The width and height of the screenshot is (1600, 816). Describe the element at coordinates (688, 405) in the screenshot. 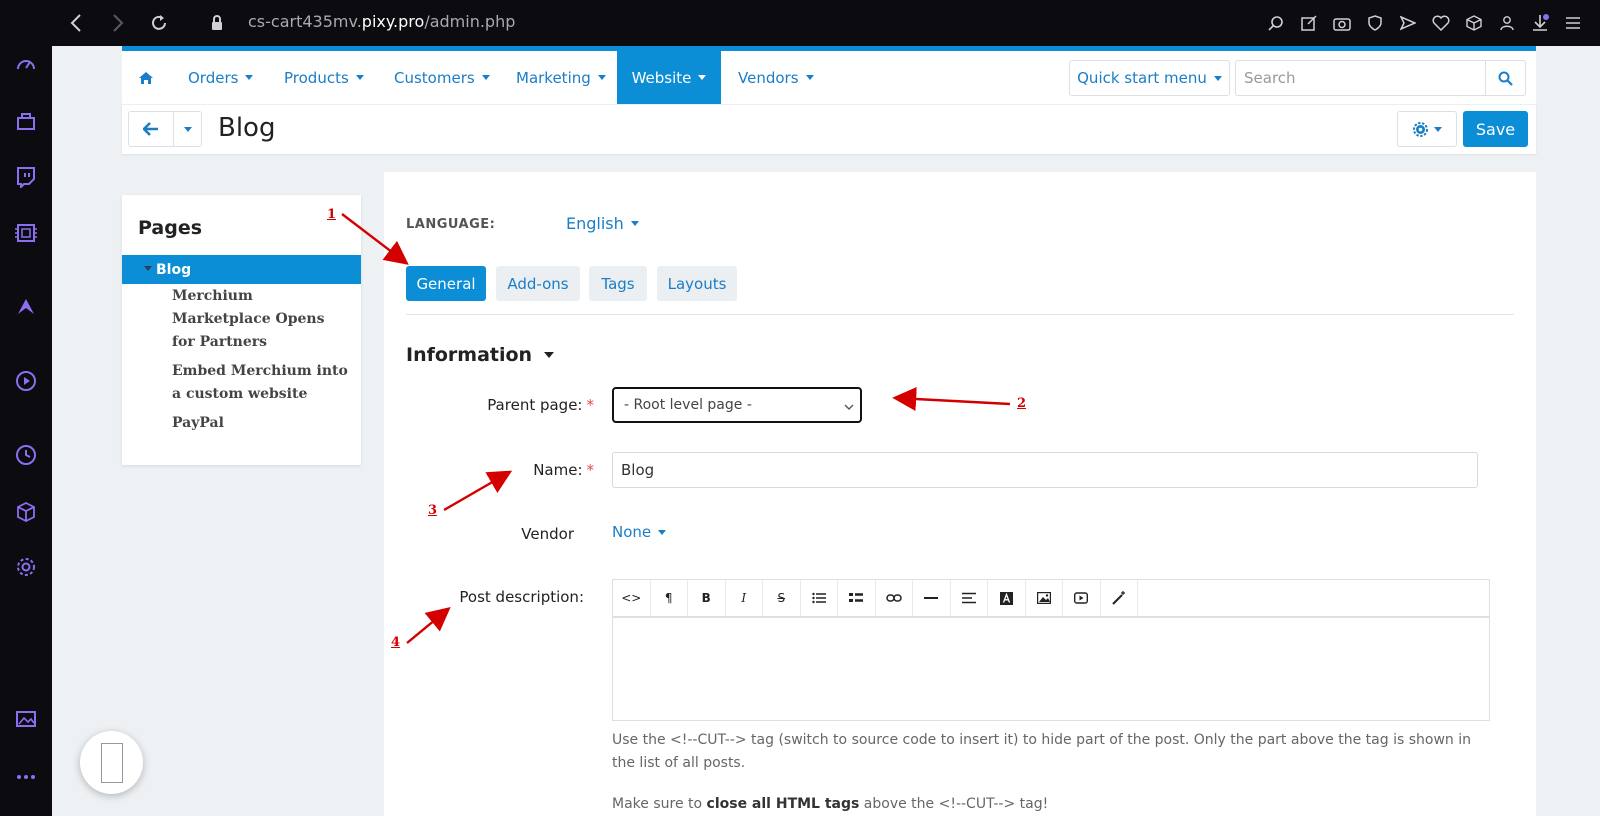

I see `parent-page-value: - Root level page -` at that location.